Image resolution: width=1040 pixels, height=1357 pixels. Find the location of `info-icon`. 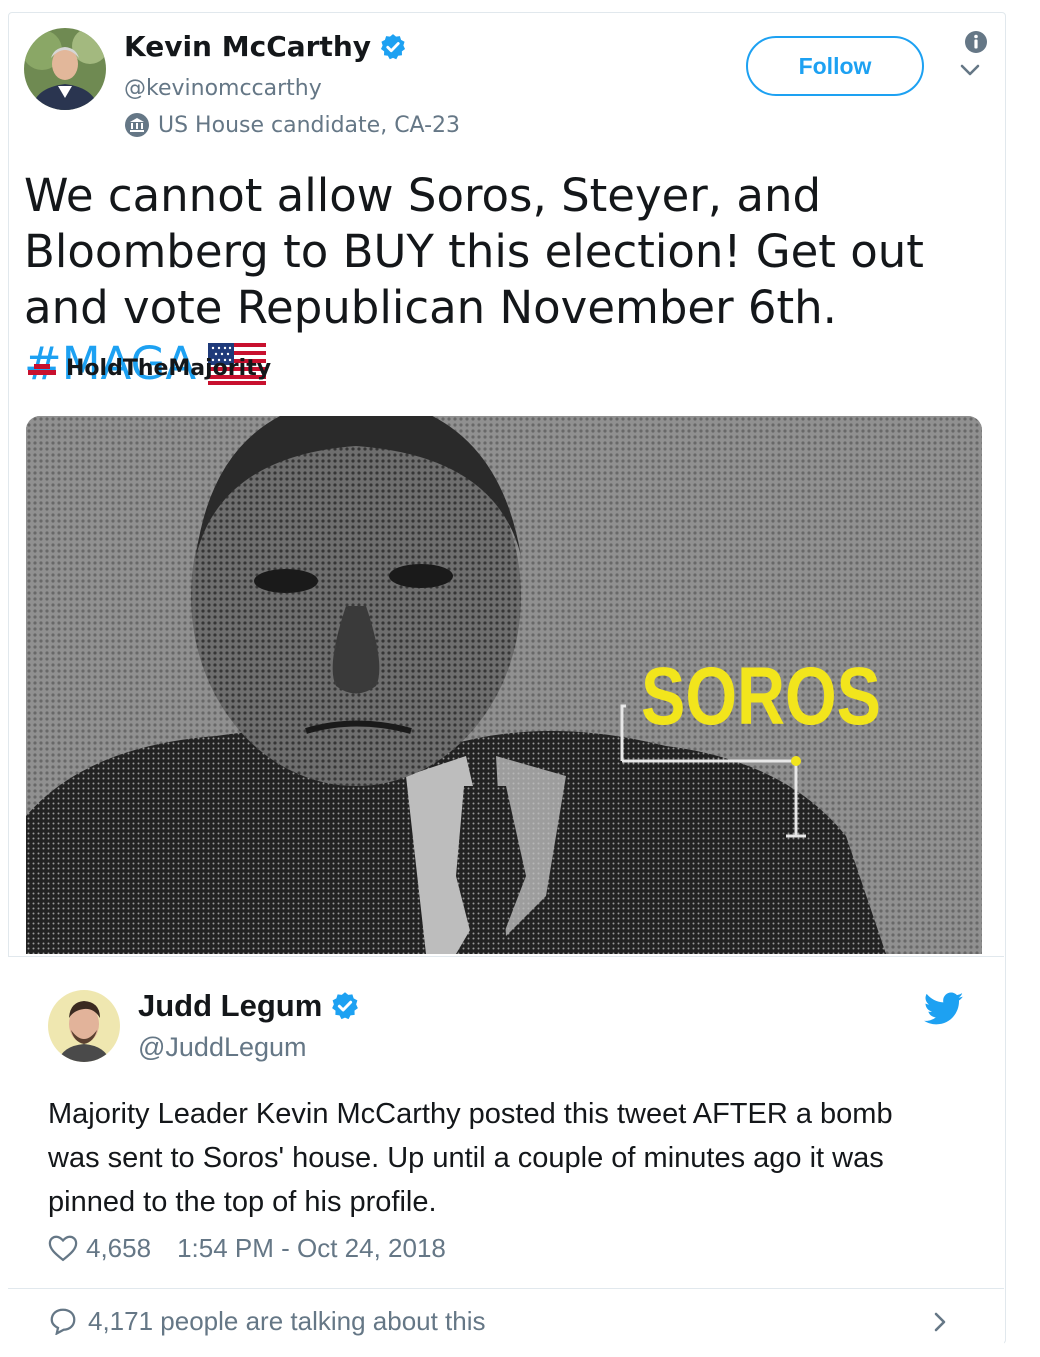

info-icon is located at coordinates (976, 42).